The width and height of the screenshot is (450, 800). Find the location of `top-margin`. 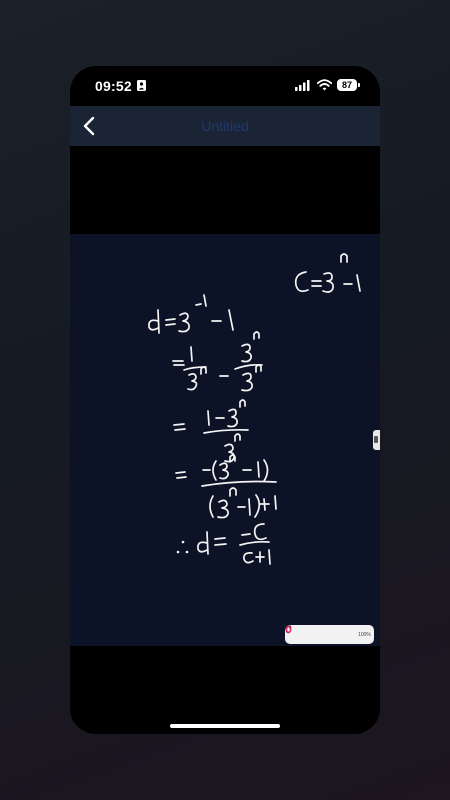

top-margin is located at coordinates (225, 190).